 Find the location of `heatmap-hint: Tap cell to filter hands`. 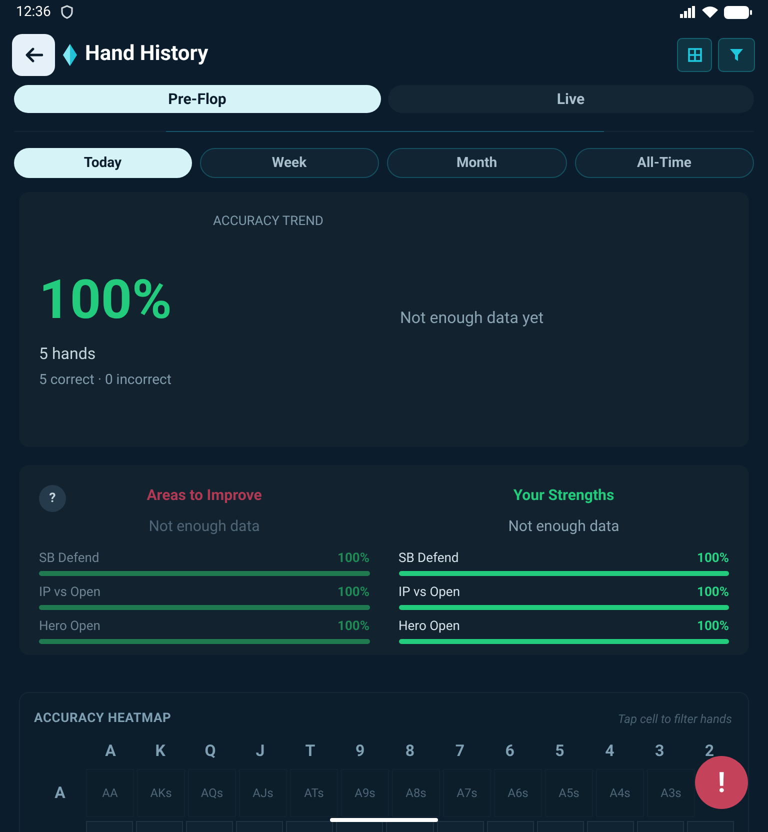

heatmap-hint: Tap cell to filter hands is located at coordinates (675, 719).